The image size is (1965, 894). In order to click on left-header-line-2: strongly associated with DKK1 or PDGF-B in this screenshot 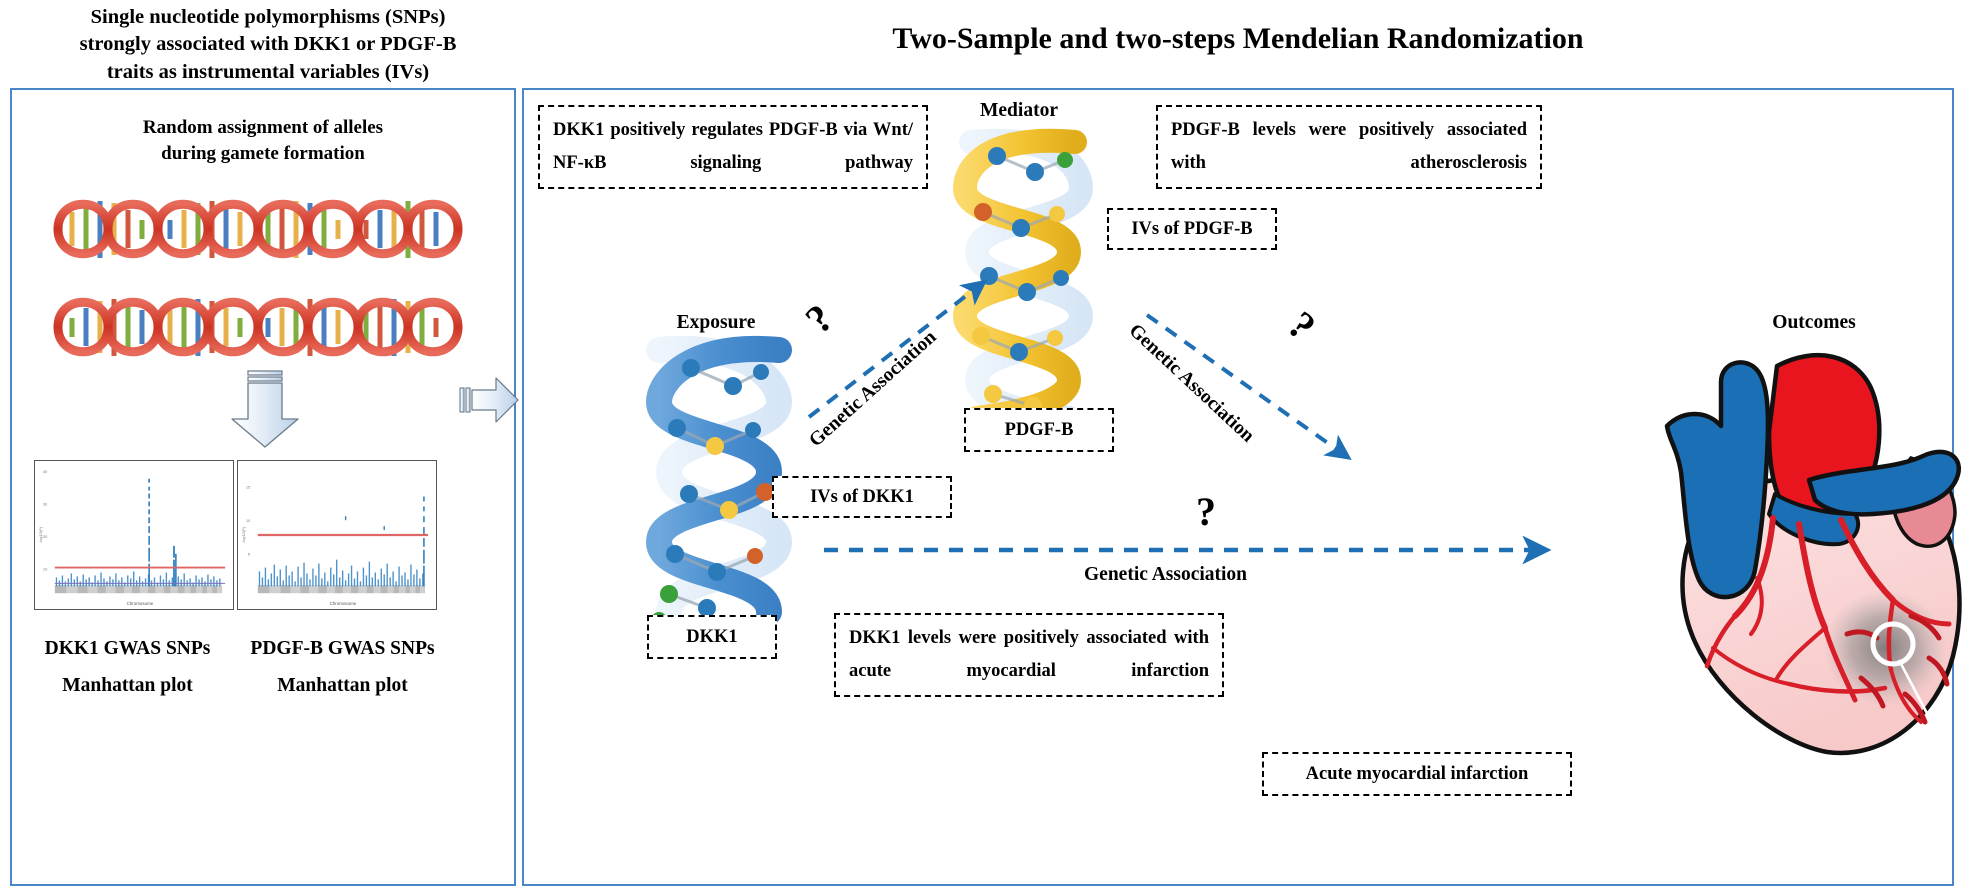, I will do `click(268, 44)`.